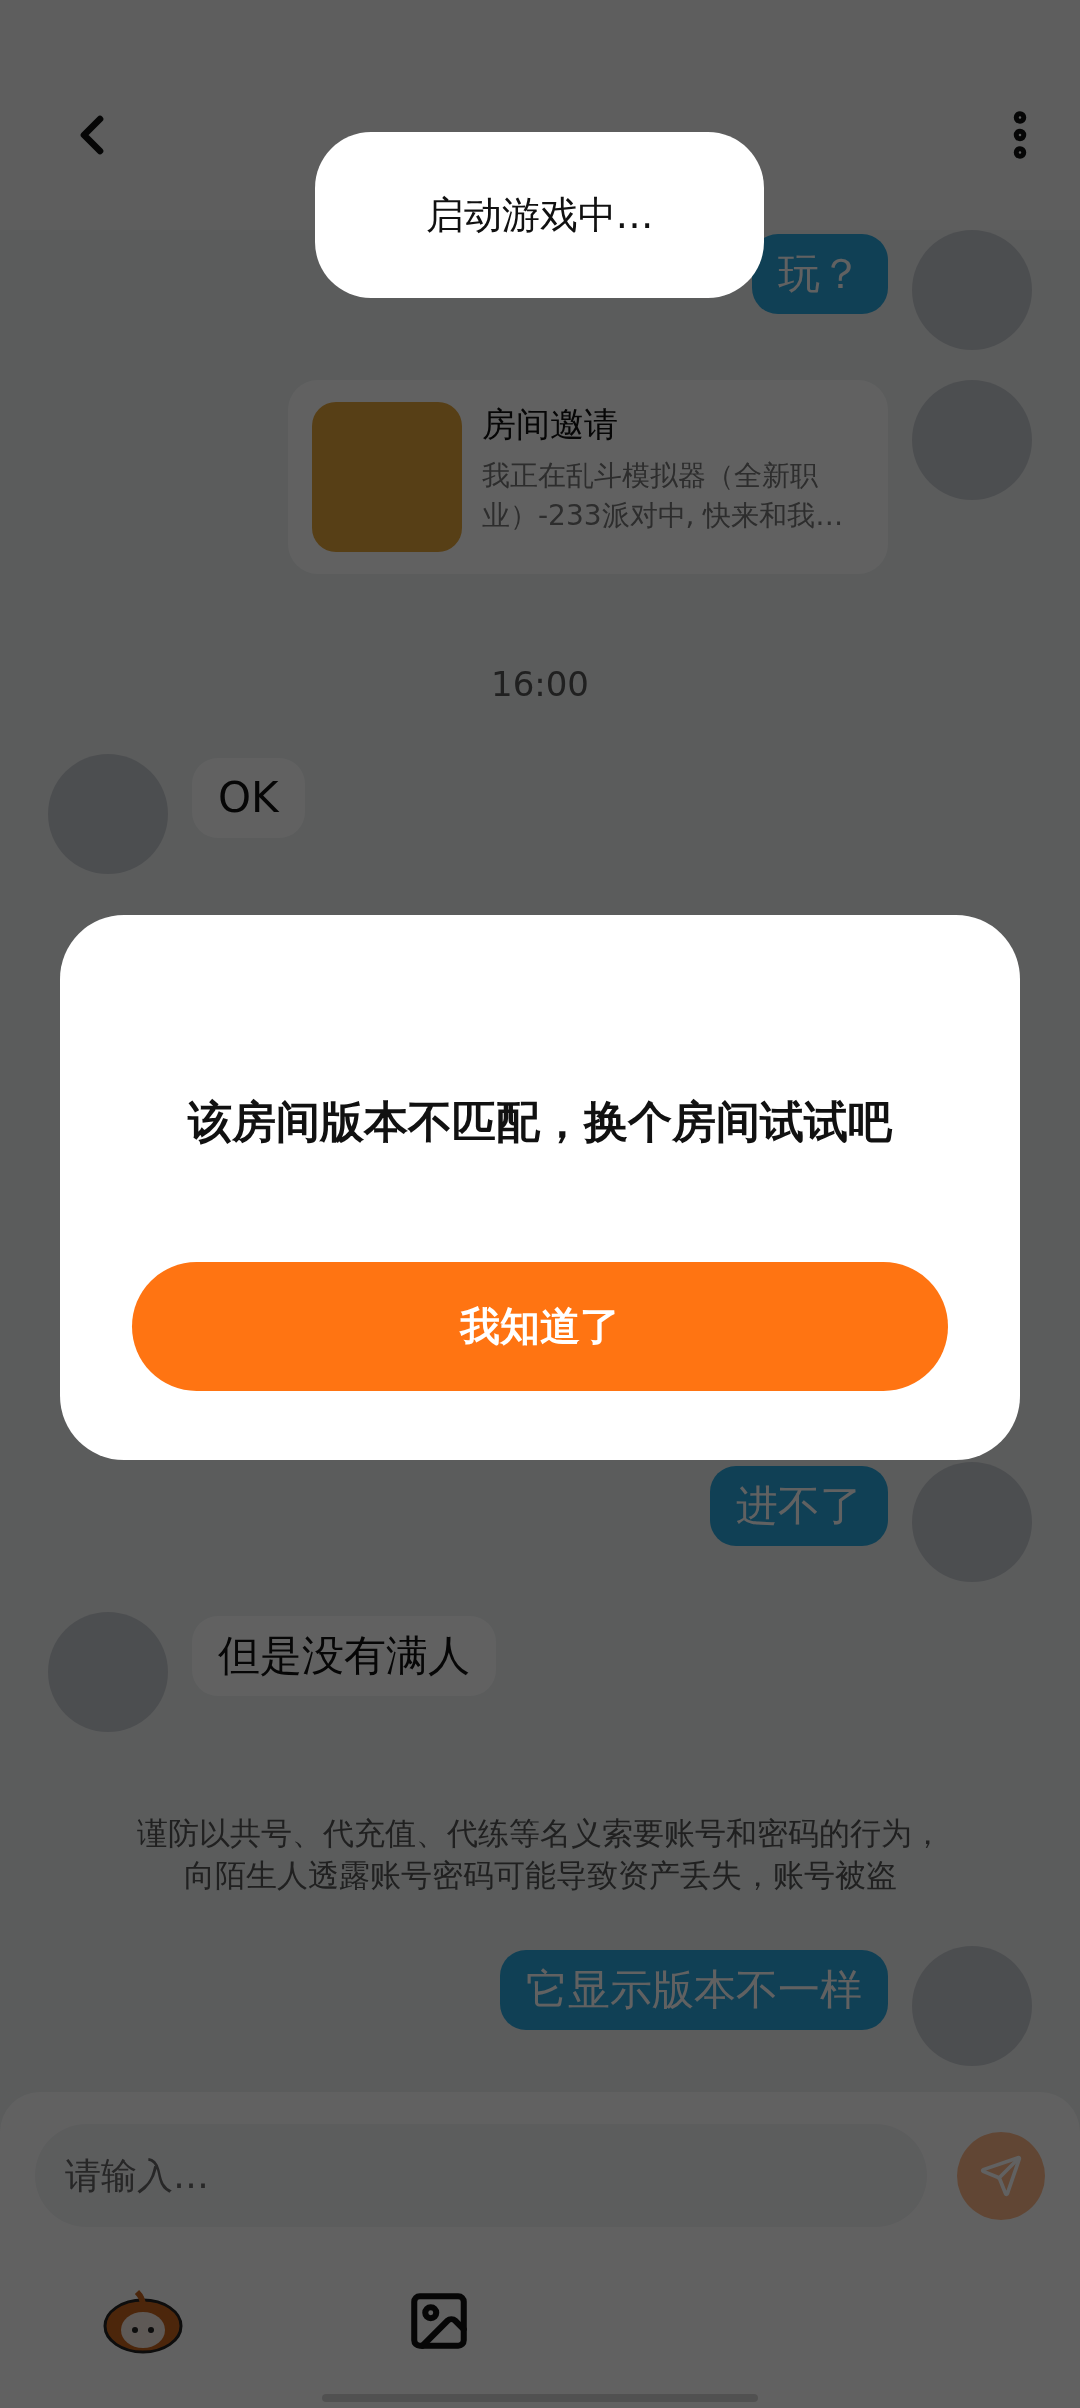 This screenshot has width=1080, height=2408. I want to click on message-bubble: 玩？, so click(820, 274).